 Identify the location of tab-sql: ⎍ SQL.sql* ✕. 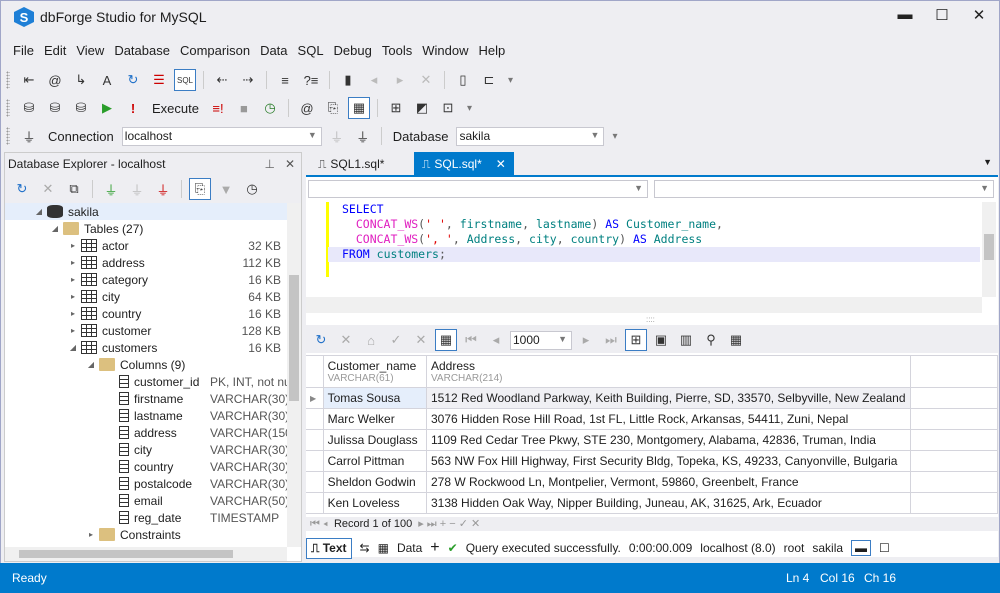
(464, 164).